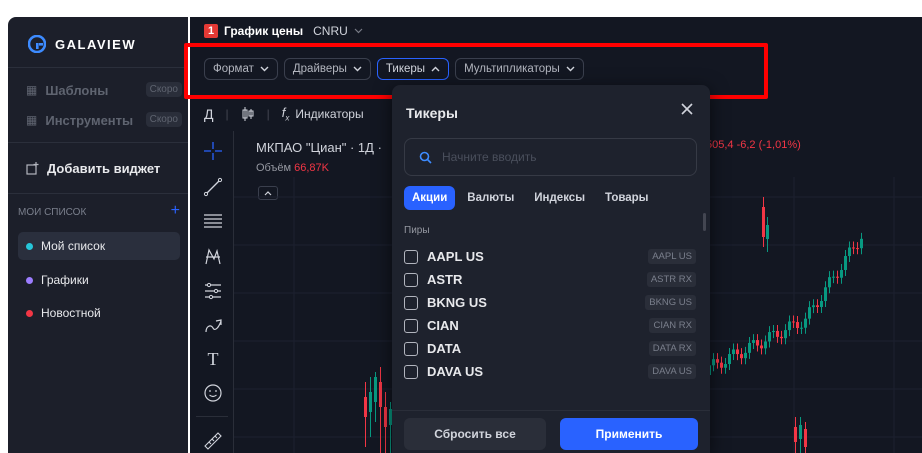  What do you see at coordinates (475, 434) in the screenshot?
I see `reset-button: Сбросить все` at bounding box center [475, 434].